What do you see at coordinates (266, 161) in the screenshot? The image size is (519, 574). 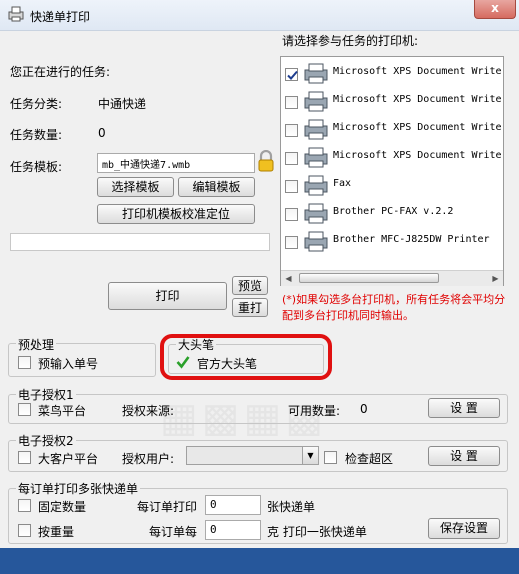 I see `lock-icon` at bounding box center [266, 161].